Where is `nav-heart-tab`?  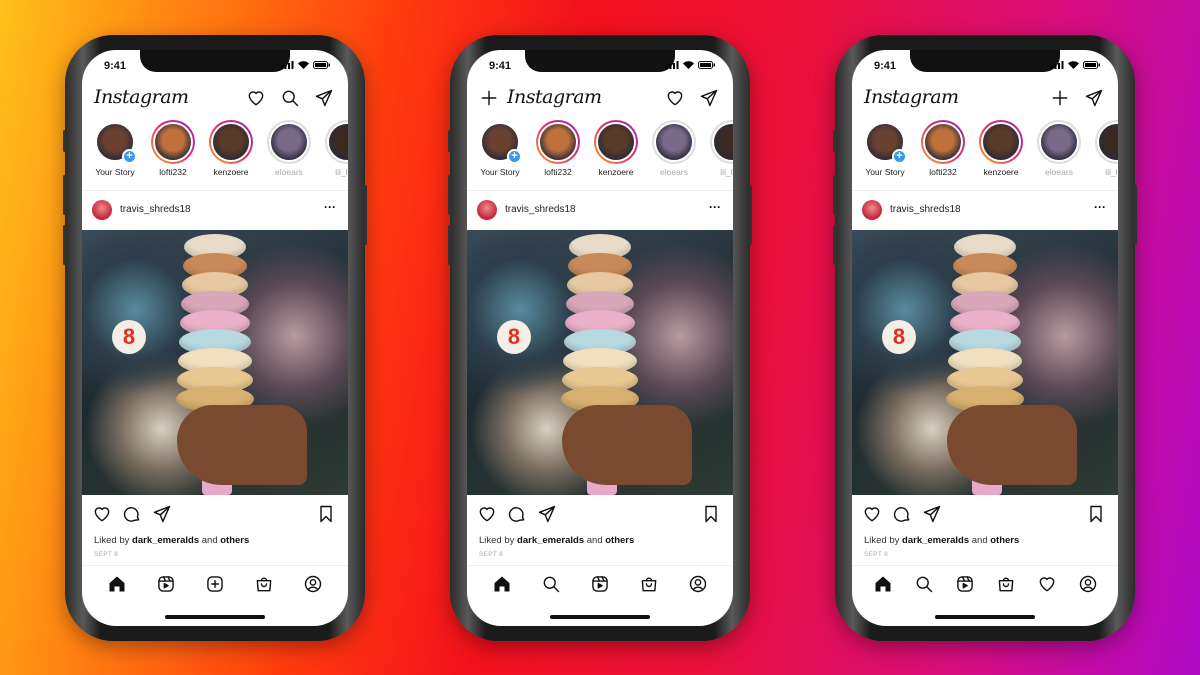
nav-heart-tab is located at coordinates (1047, 585).